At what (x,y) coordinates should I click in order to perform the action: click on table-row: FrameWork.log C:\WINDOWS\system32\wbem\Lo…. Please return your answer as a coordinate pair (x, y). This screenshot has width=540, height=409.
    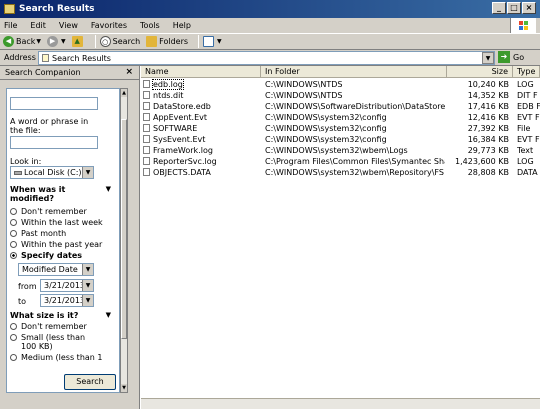
    Looking at the image, I should click on (340, 150).